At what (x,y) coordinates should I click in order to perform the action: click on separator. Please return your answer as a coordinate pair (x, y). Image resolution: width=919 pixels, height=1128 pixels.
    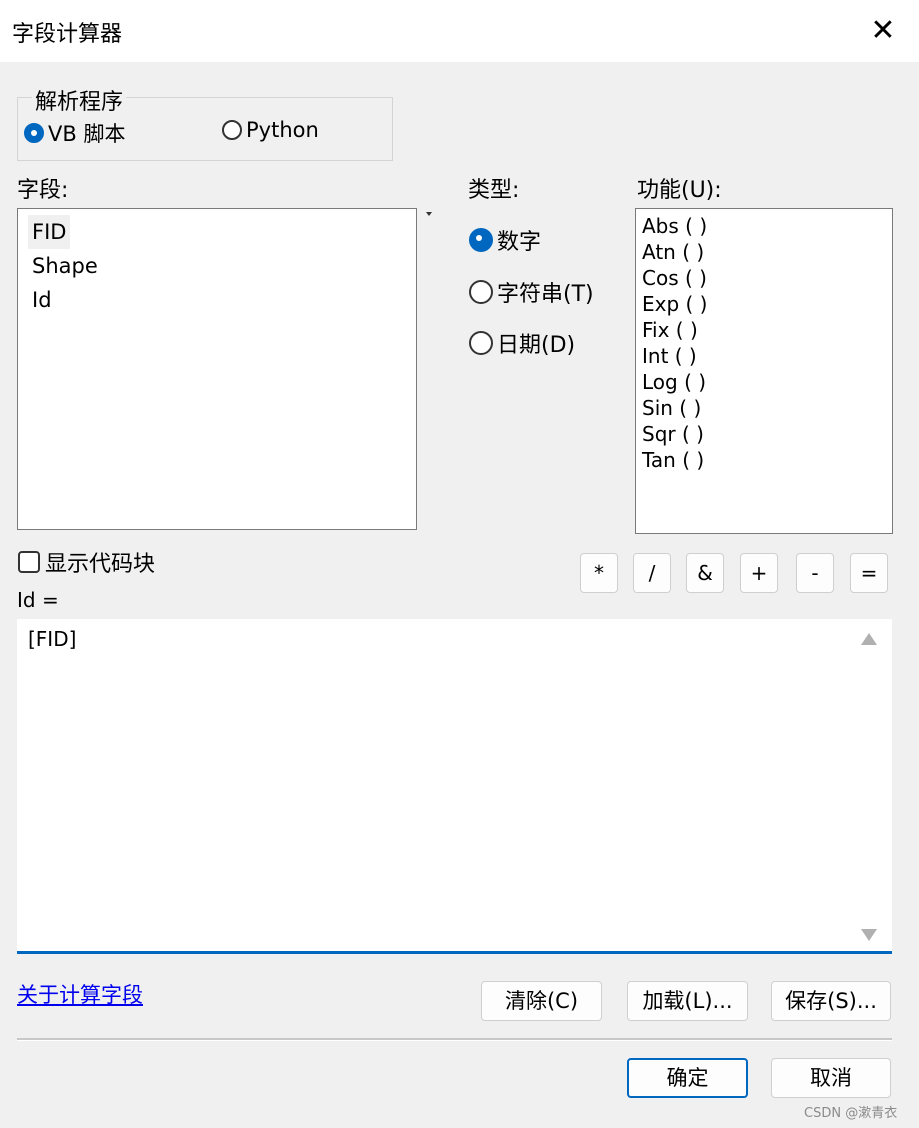
    Looking at the image, I should click on (454, 1039).